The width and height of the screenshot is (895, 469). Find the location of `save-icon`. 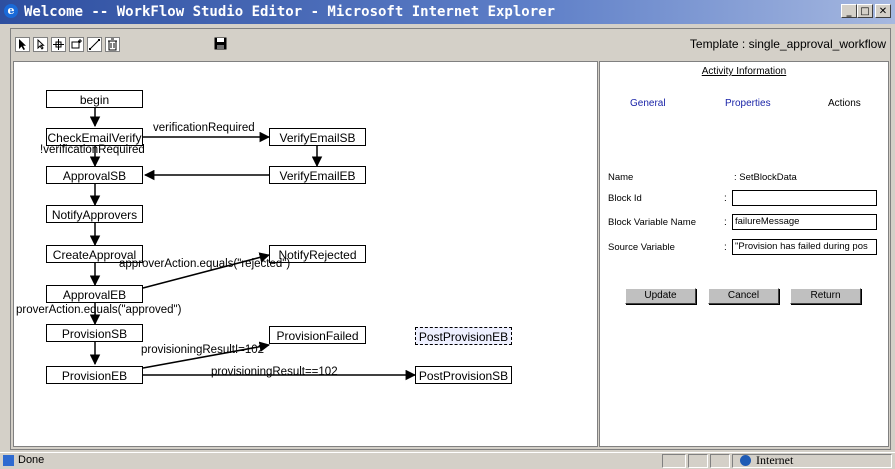

save-icon is located at coordinates (220, 44).